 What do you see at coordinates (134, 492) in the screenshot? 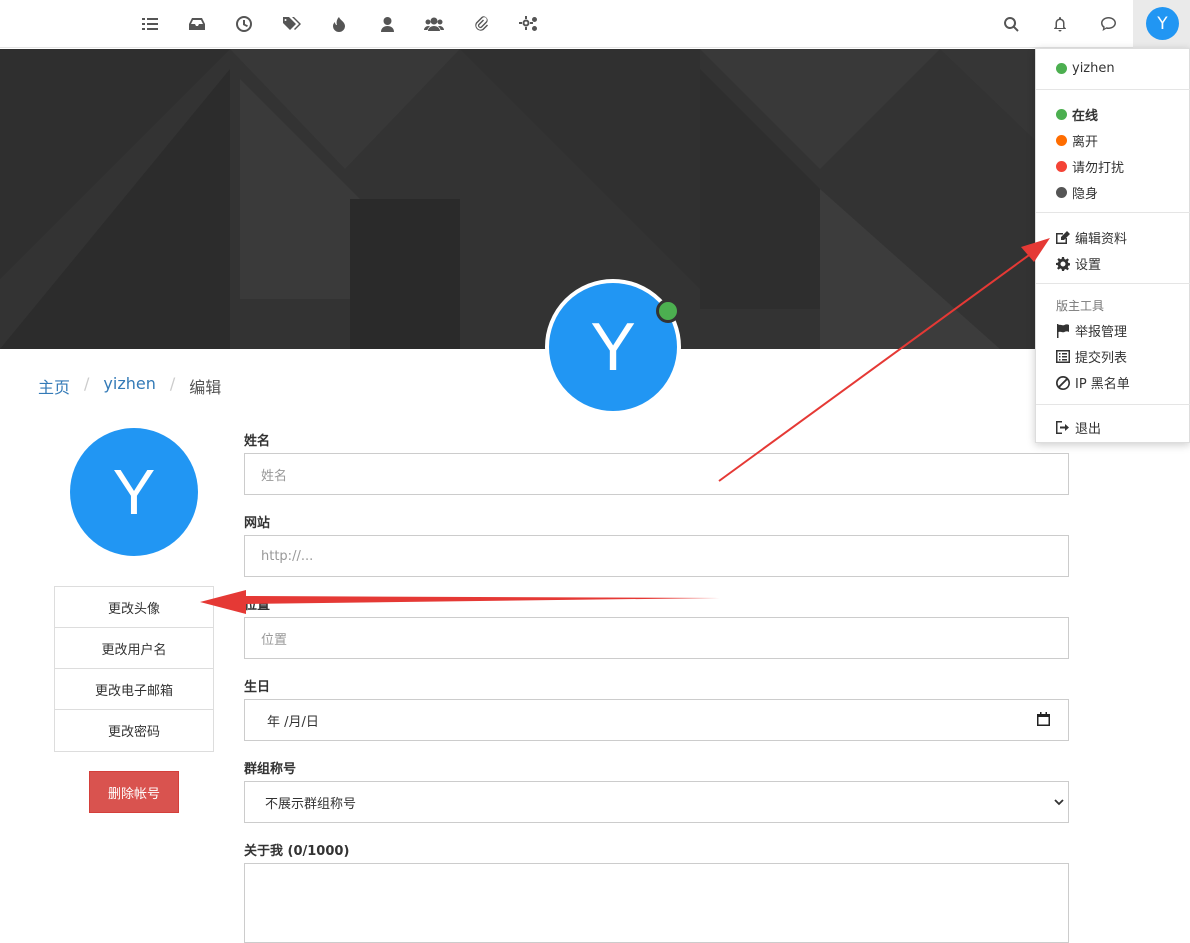
I see `sidebar-avatar: Y` at bounding box center [134, 492].